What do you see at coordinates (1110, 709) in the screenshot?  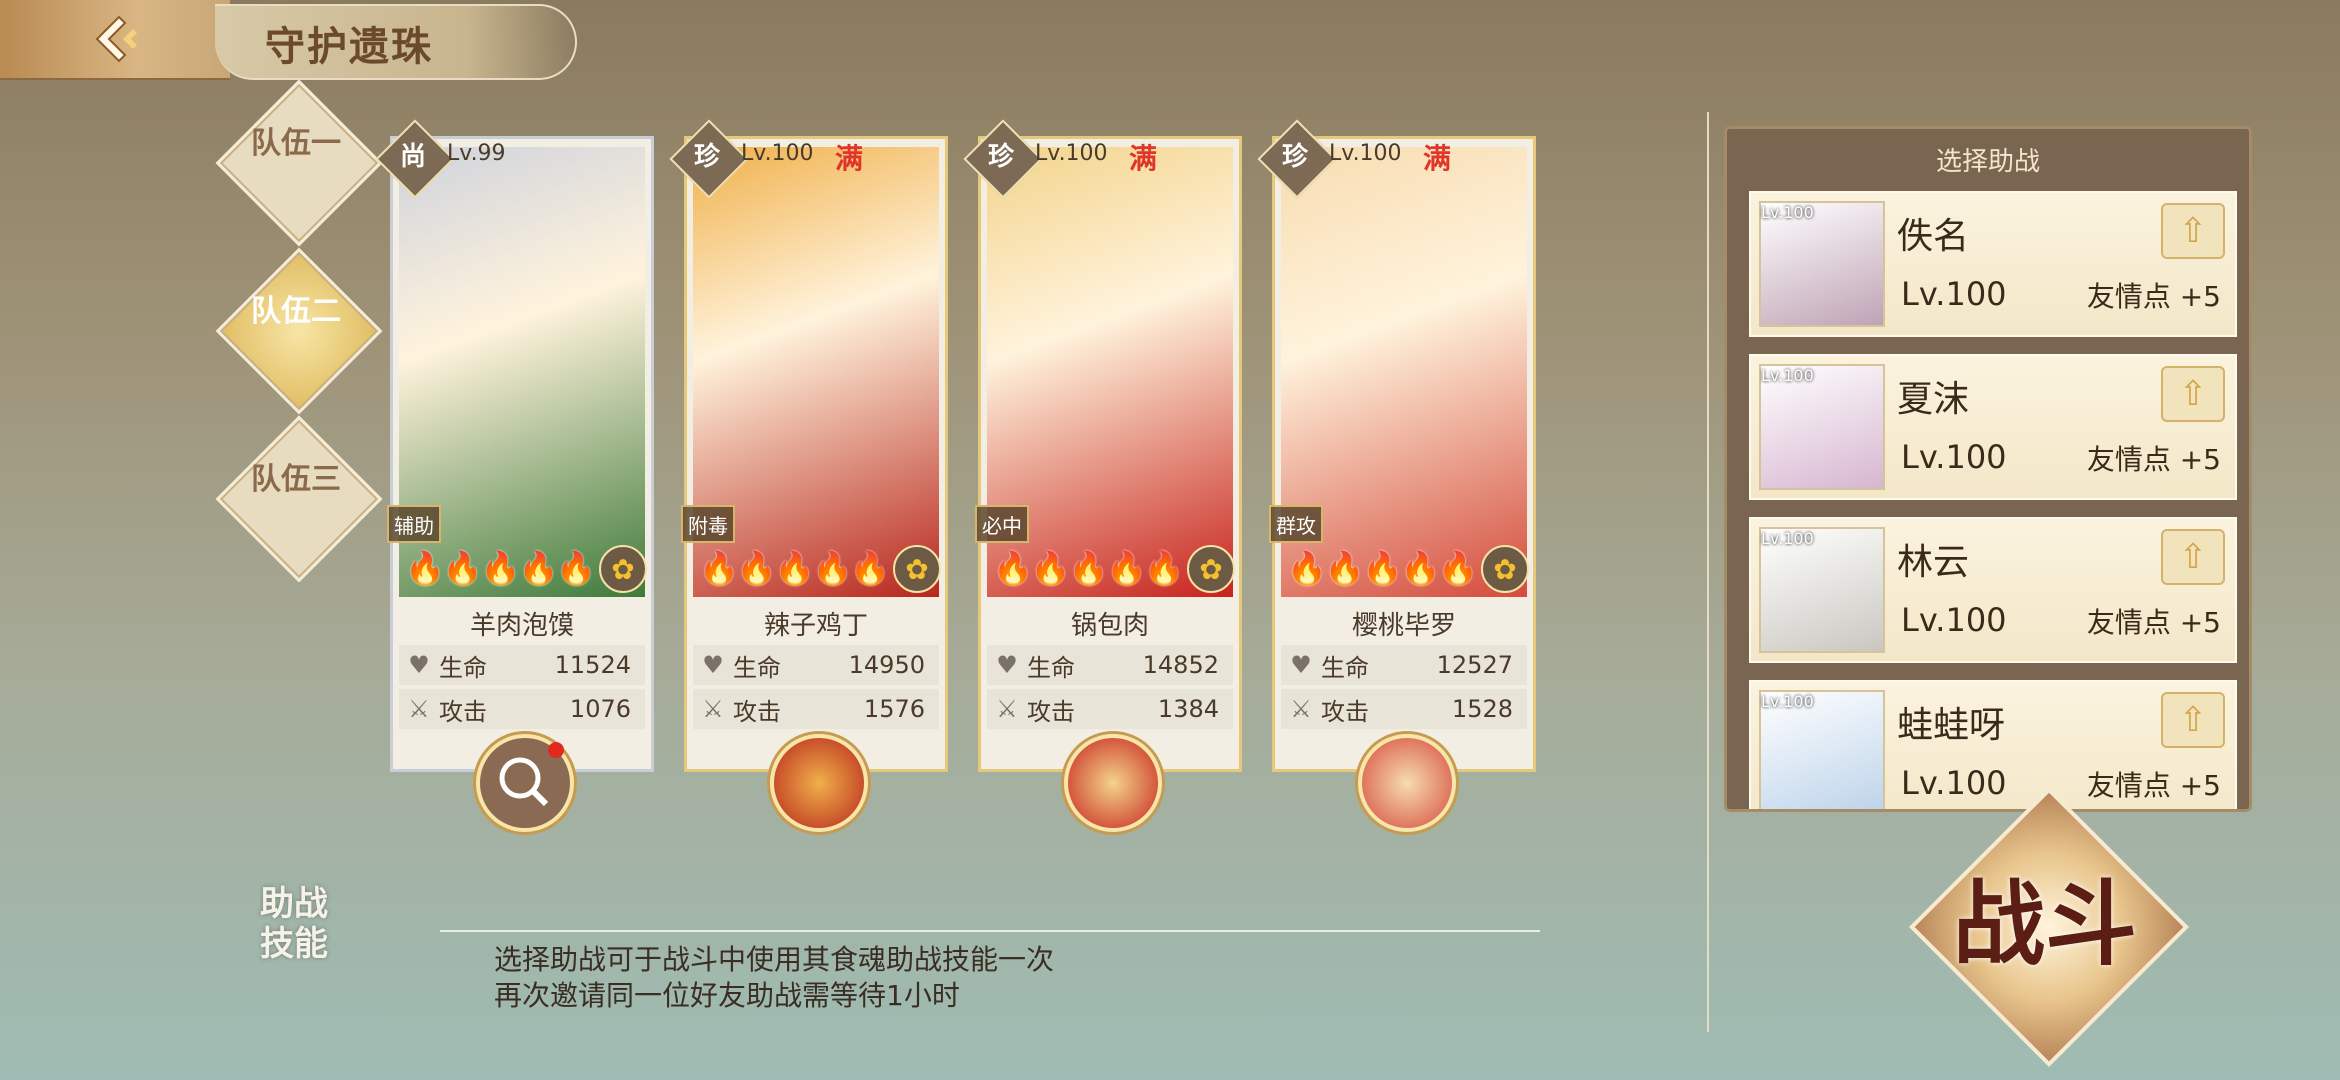 I see `atk-row: ⚔ 攻击 1384` at bounding box center [1110, 709].